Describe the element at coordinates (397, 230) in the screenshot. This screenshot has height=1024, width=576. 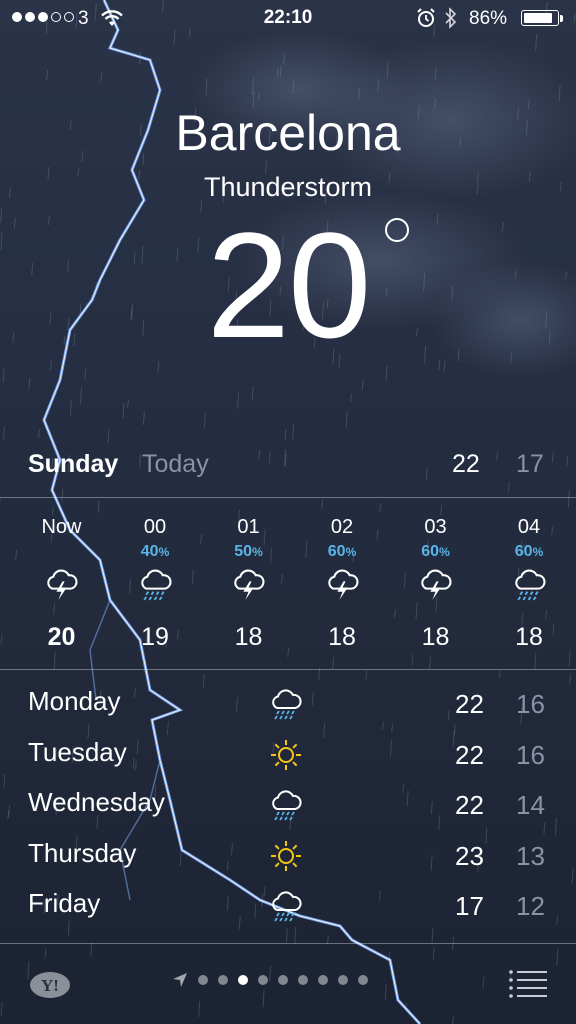
I see `degree-symbol` at that location.